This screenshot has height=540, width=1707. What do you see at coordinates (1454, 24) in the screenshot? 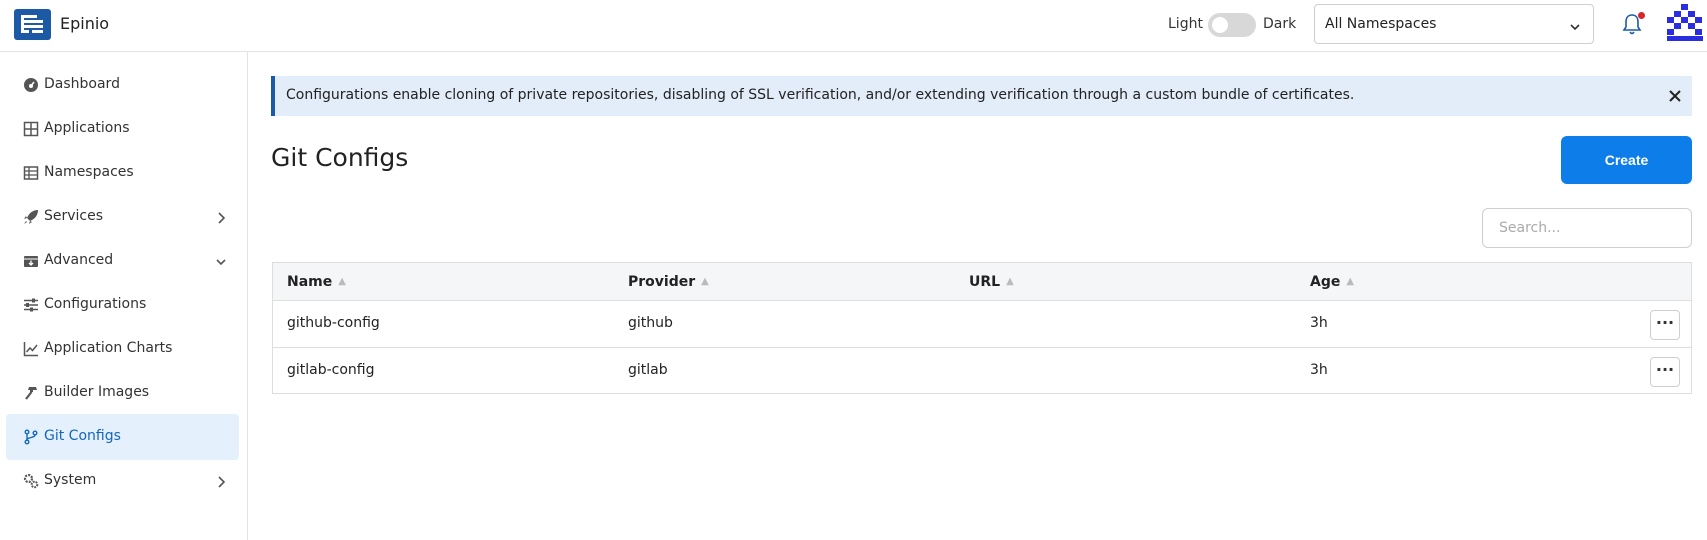
I see `namespace-select: All Namespaces` at bounding box center [1454, 24].